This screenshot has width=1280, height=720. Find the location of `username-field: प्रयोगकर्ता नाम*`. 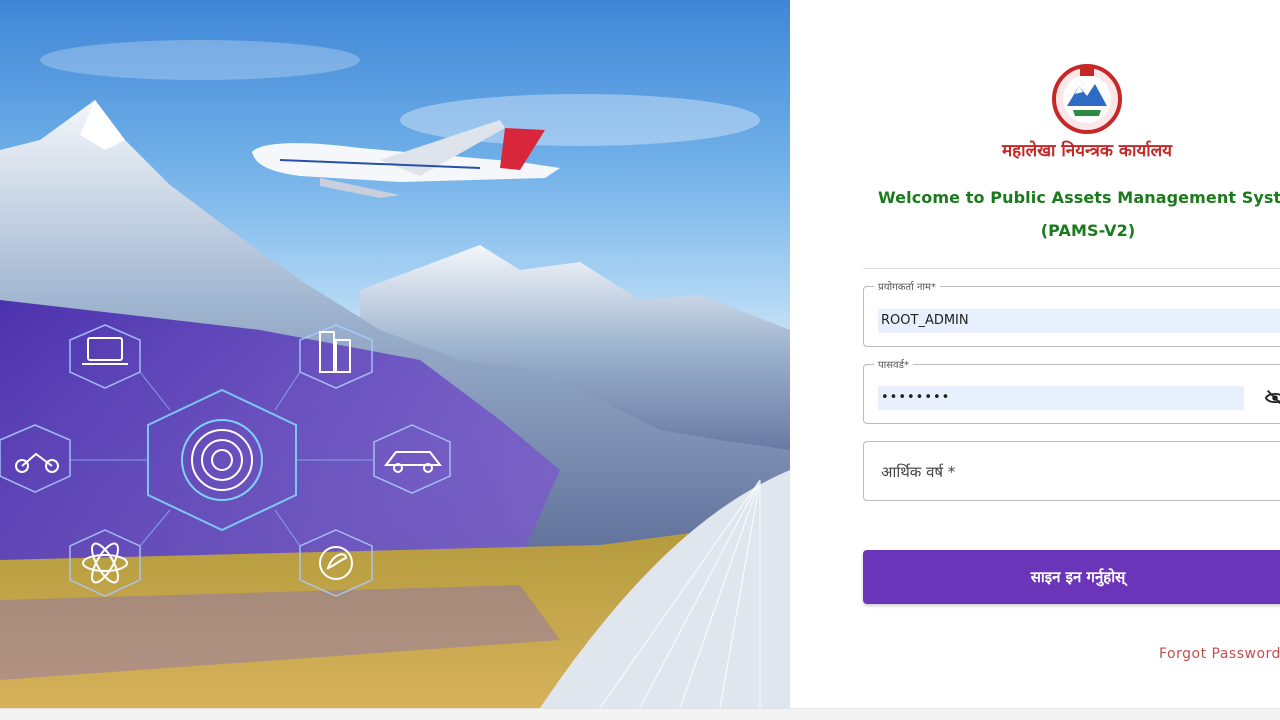

username-field: प्रयोगकर्ता नाम* is located at coordinates (1071, 313).